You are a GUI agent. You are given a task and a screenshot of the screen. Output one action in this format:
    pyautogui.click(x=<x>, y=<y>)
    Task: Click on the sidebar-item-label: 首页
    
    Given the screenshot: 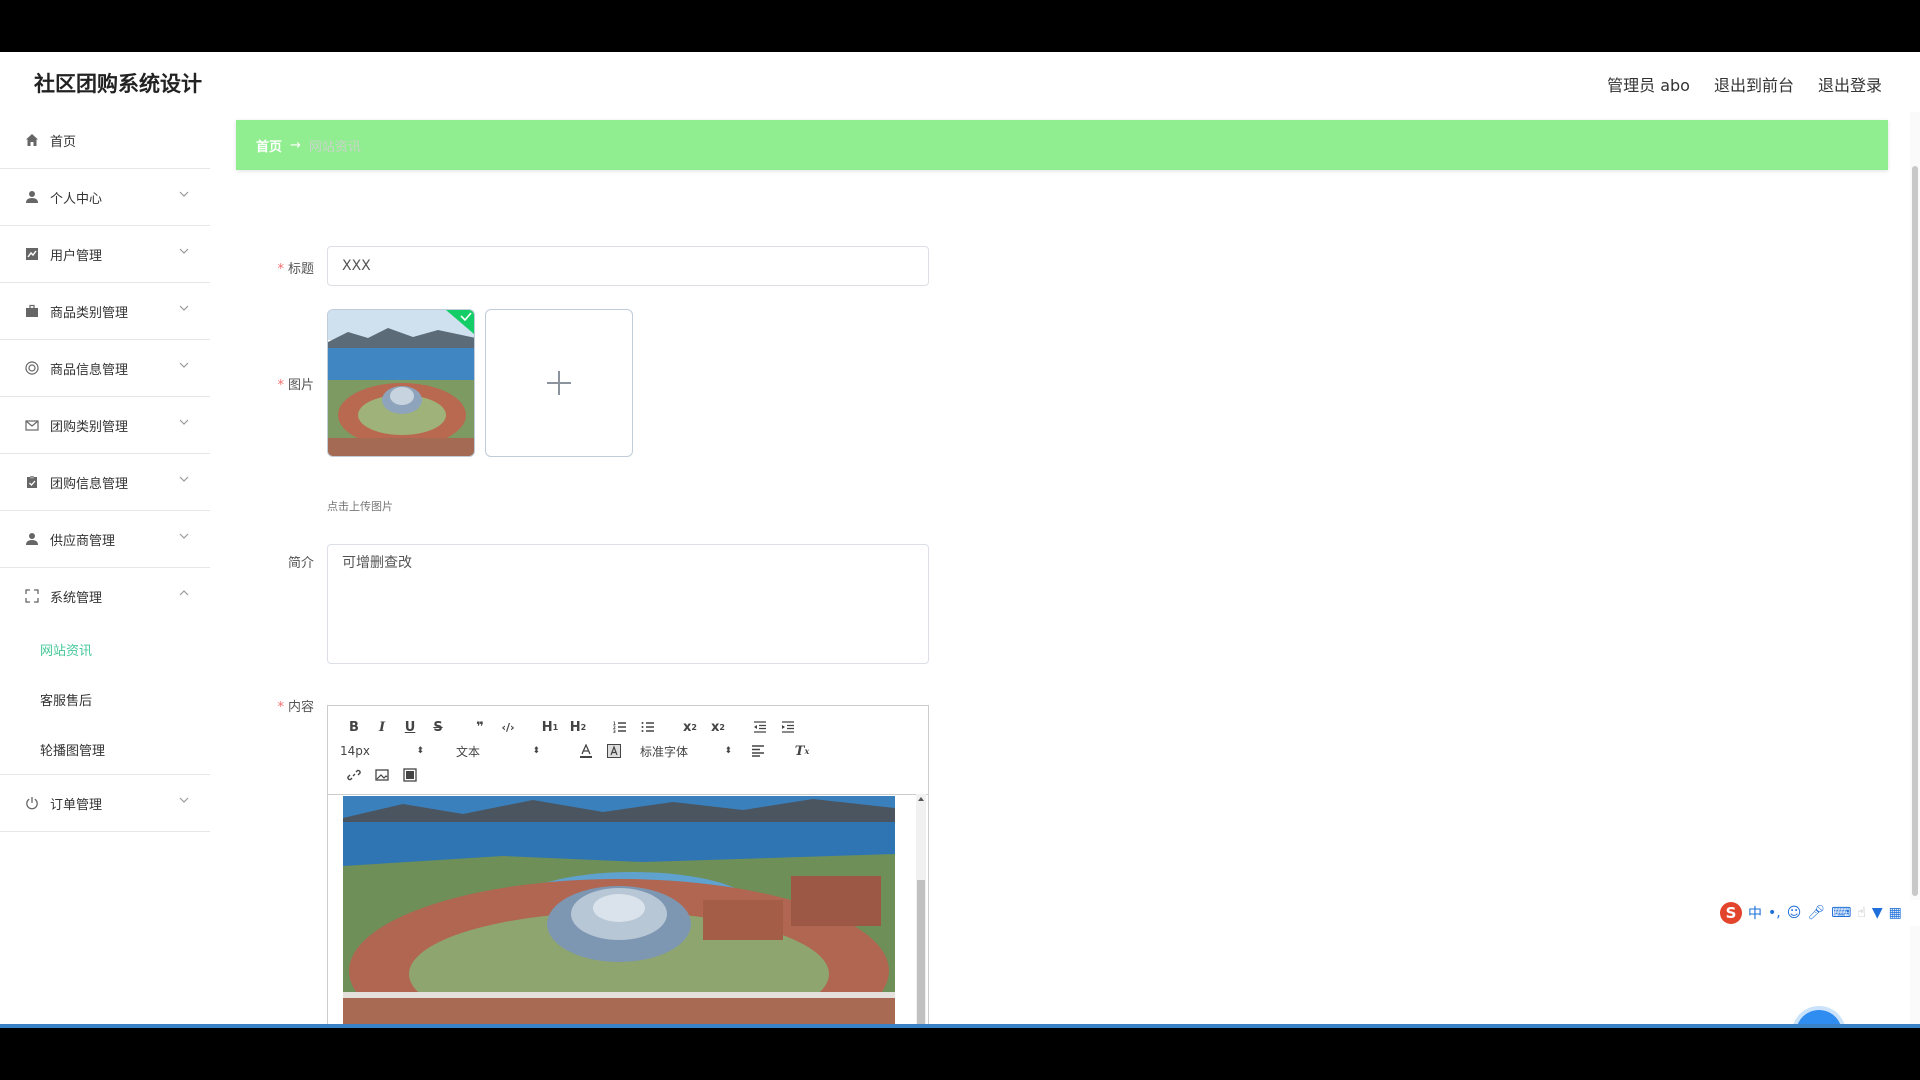 What is the action you would take?
    pyautogui.click(x=63, y=142)
    